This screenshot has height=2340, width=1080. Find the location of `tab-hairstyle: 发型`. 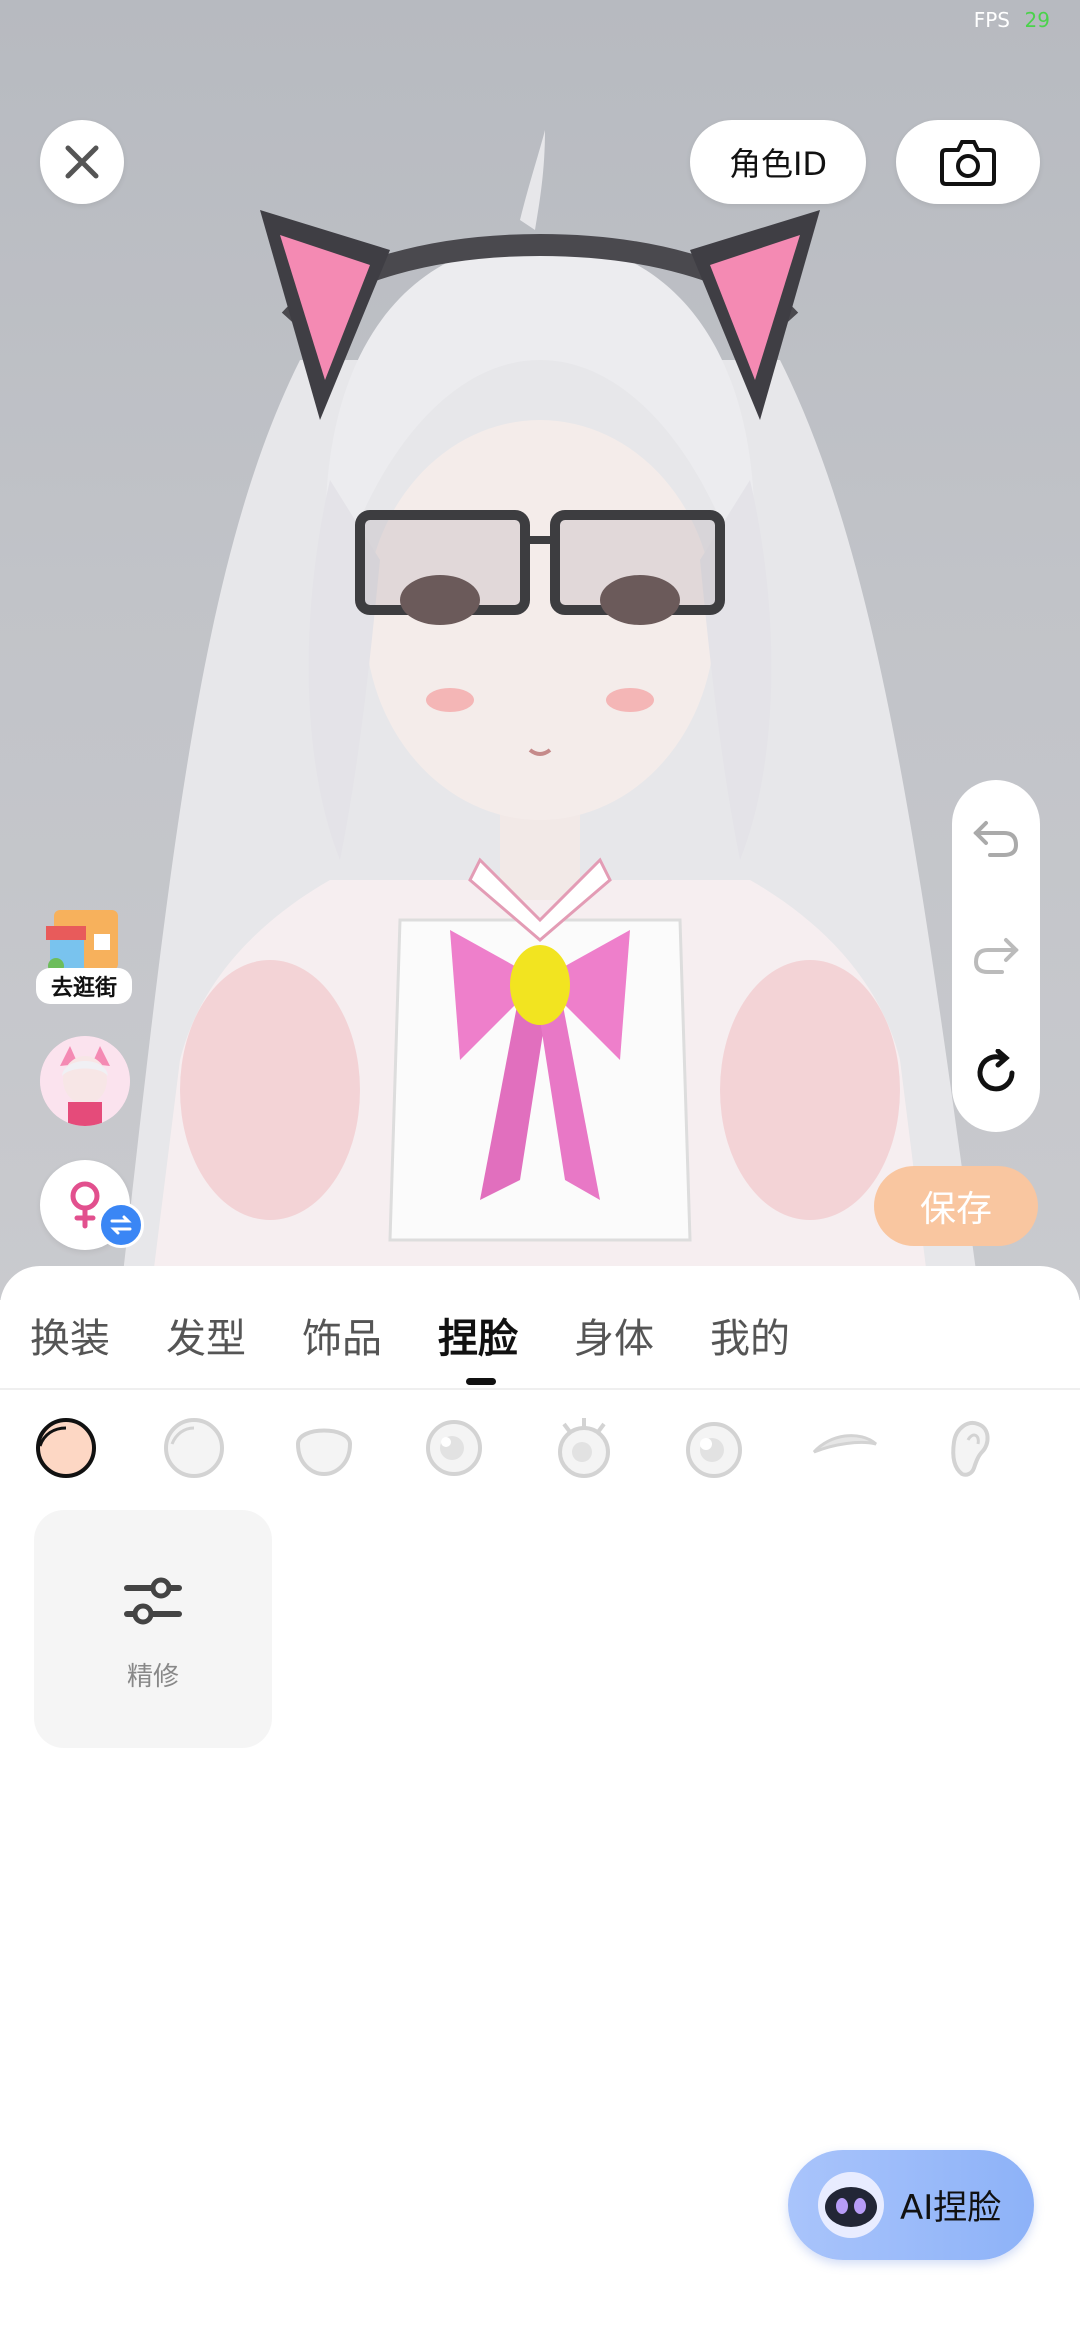

tab-hairstyle: 发型 is located at coordinates (206, 1335).